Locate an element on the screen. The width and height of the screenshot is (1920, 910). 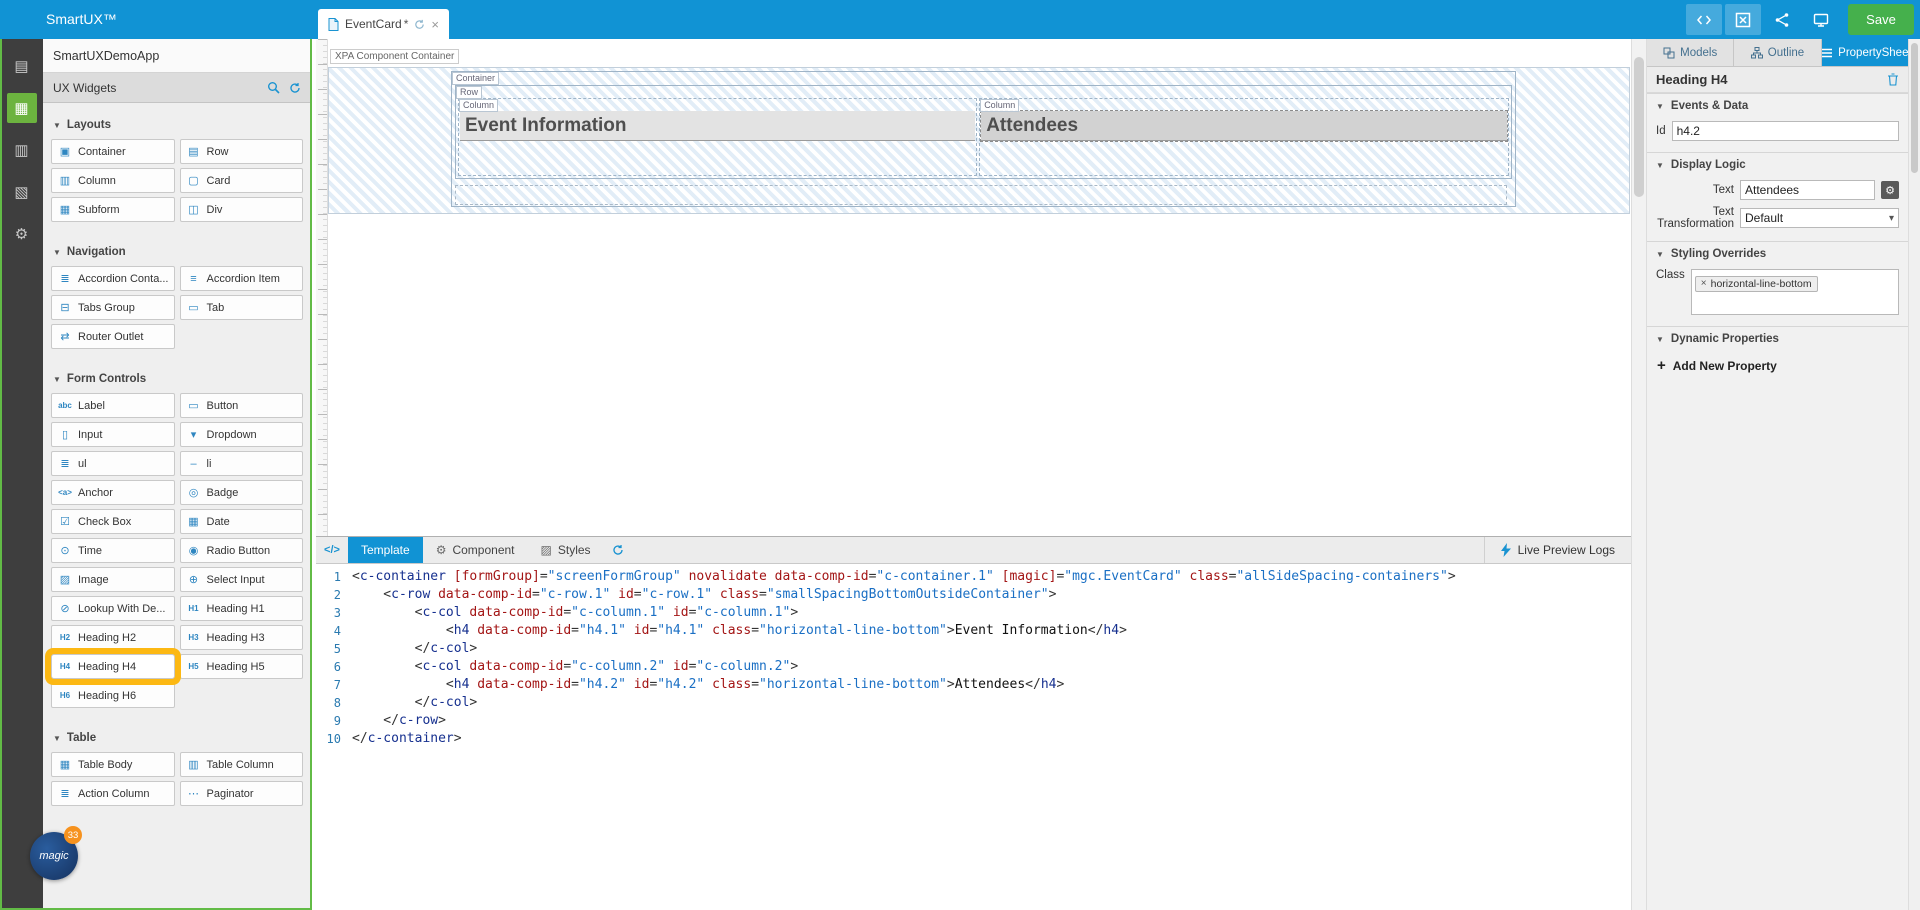
widget-item-row: ▤ Row is located at coordinates (241, 151).